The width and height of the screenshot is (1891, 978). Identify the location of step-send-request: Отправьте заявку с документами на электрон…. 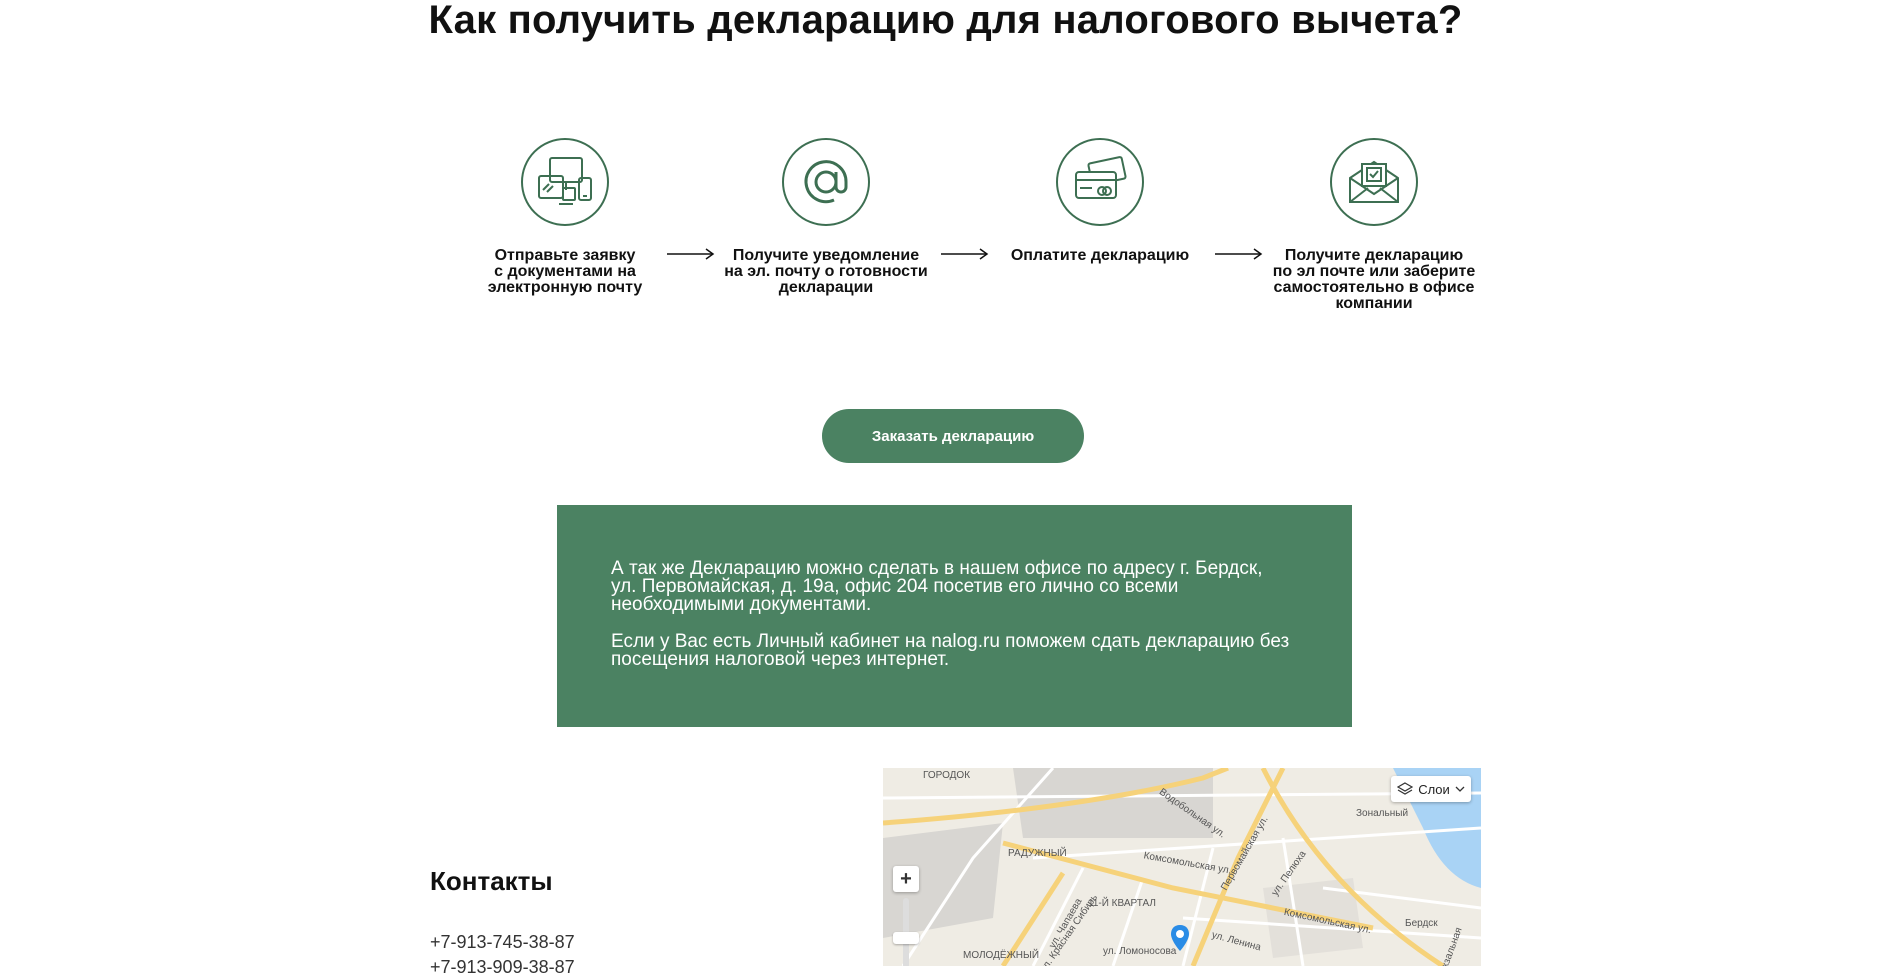
(565, 217).